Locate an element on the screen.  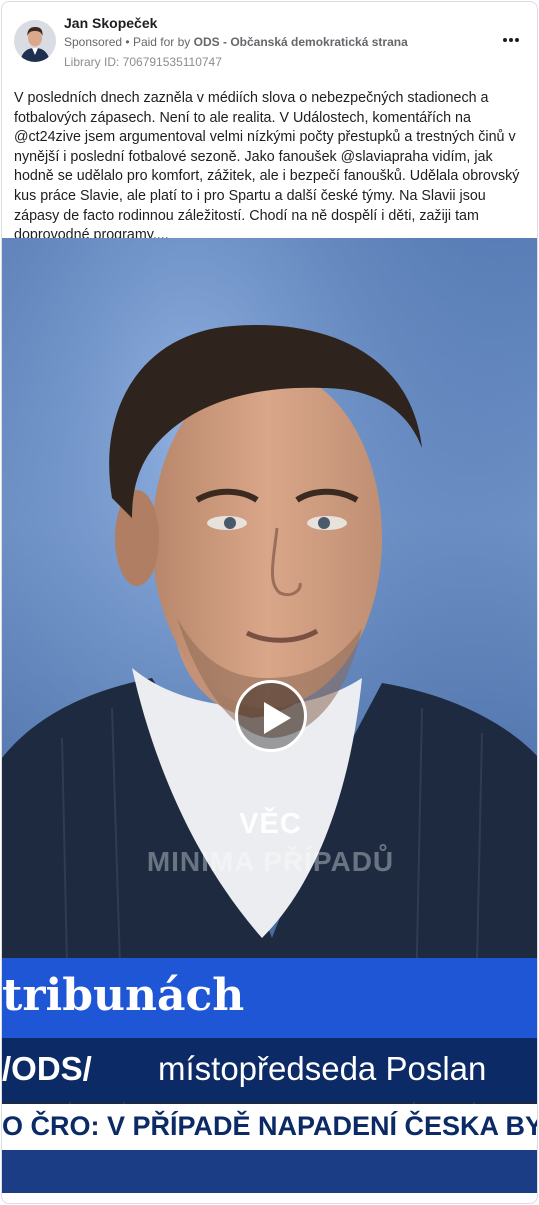
payer-name: ODS - Občanská demokratická strana is located at coordinates (301, 42).